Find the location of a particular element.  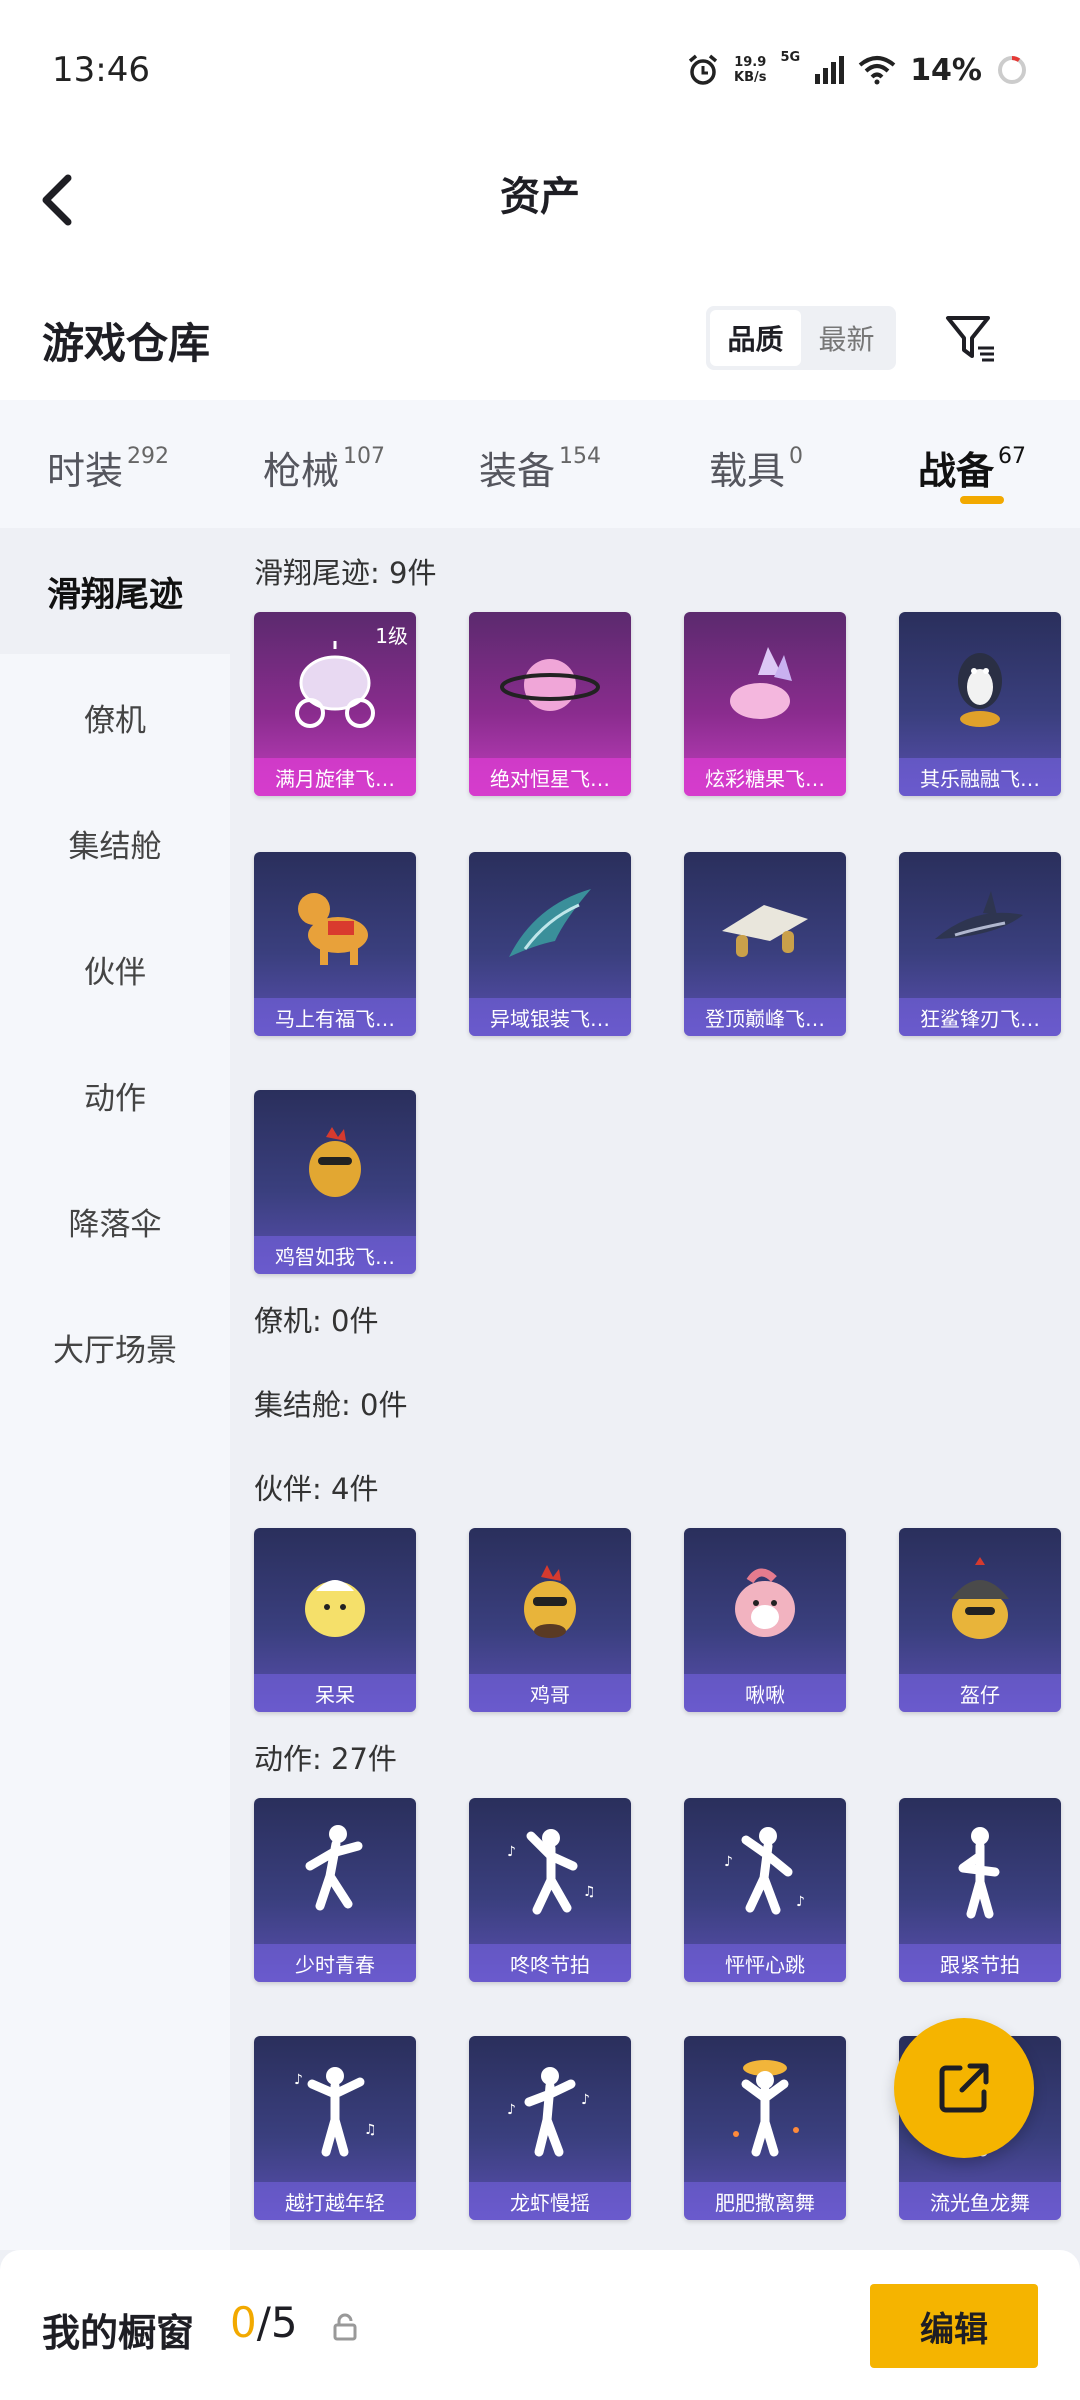

wifi-icon is located at coordinates (877, 70).